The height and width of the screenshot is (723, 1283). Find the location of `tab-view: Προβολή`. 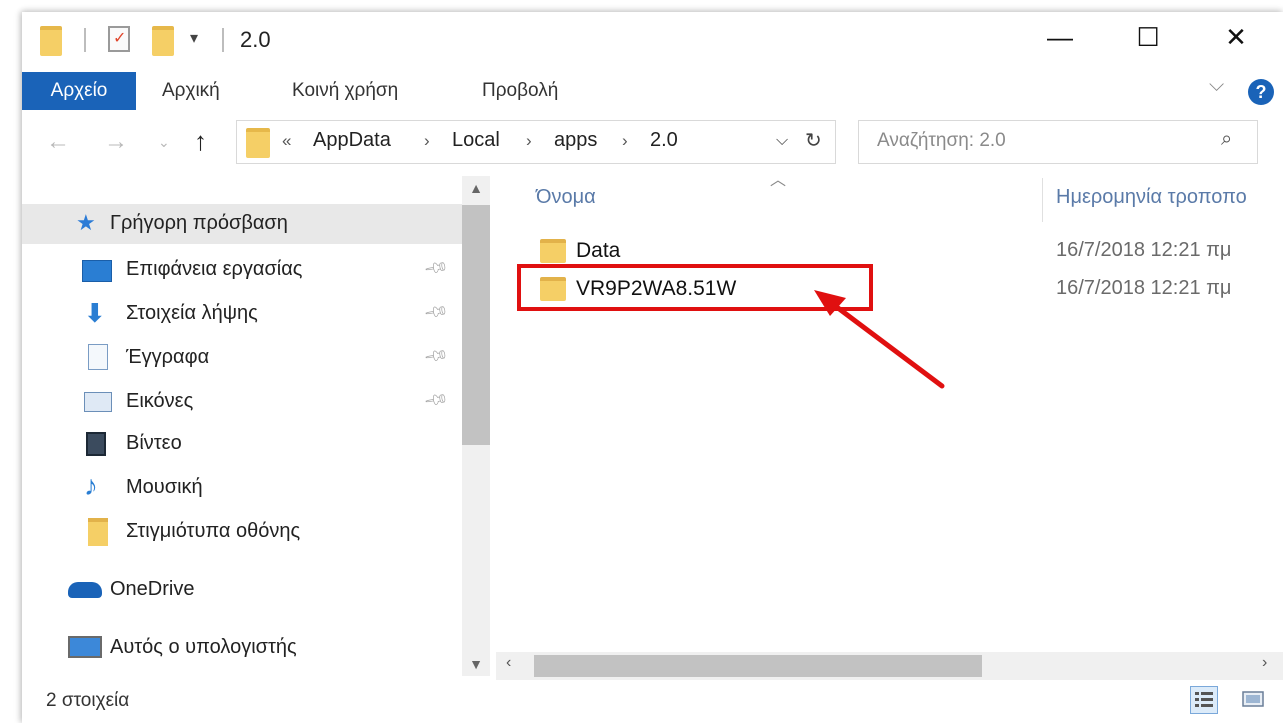

tab-view: Προβολή is located at coordinates (520, 91).